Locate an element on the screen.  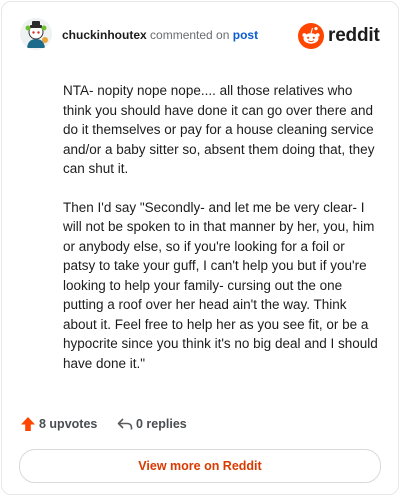
comment-header: chuckinhoutex commented on post reddit is located at coordinates (201, 35).